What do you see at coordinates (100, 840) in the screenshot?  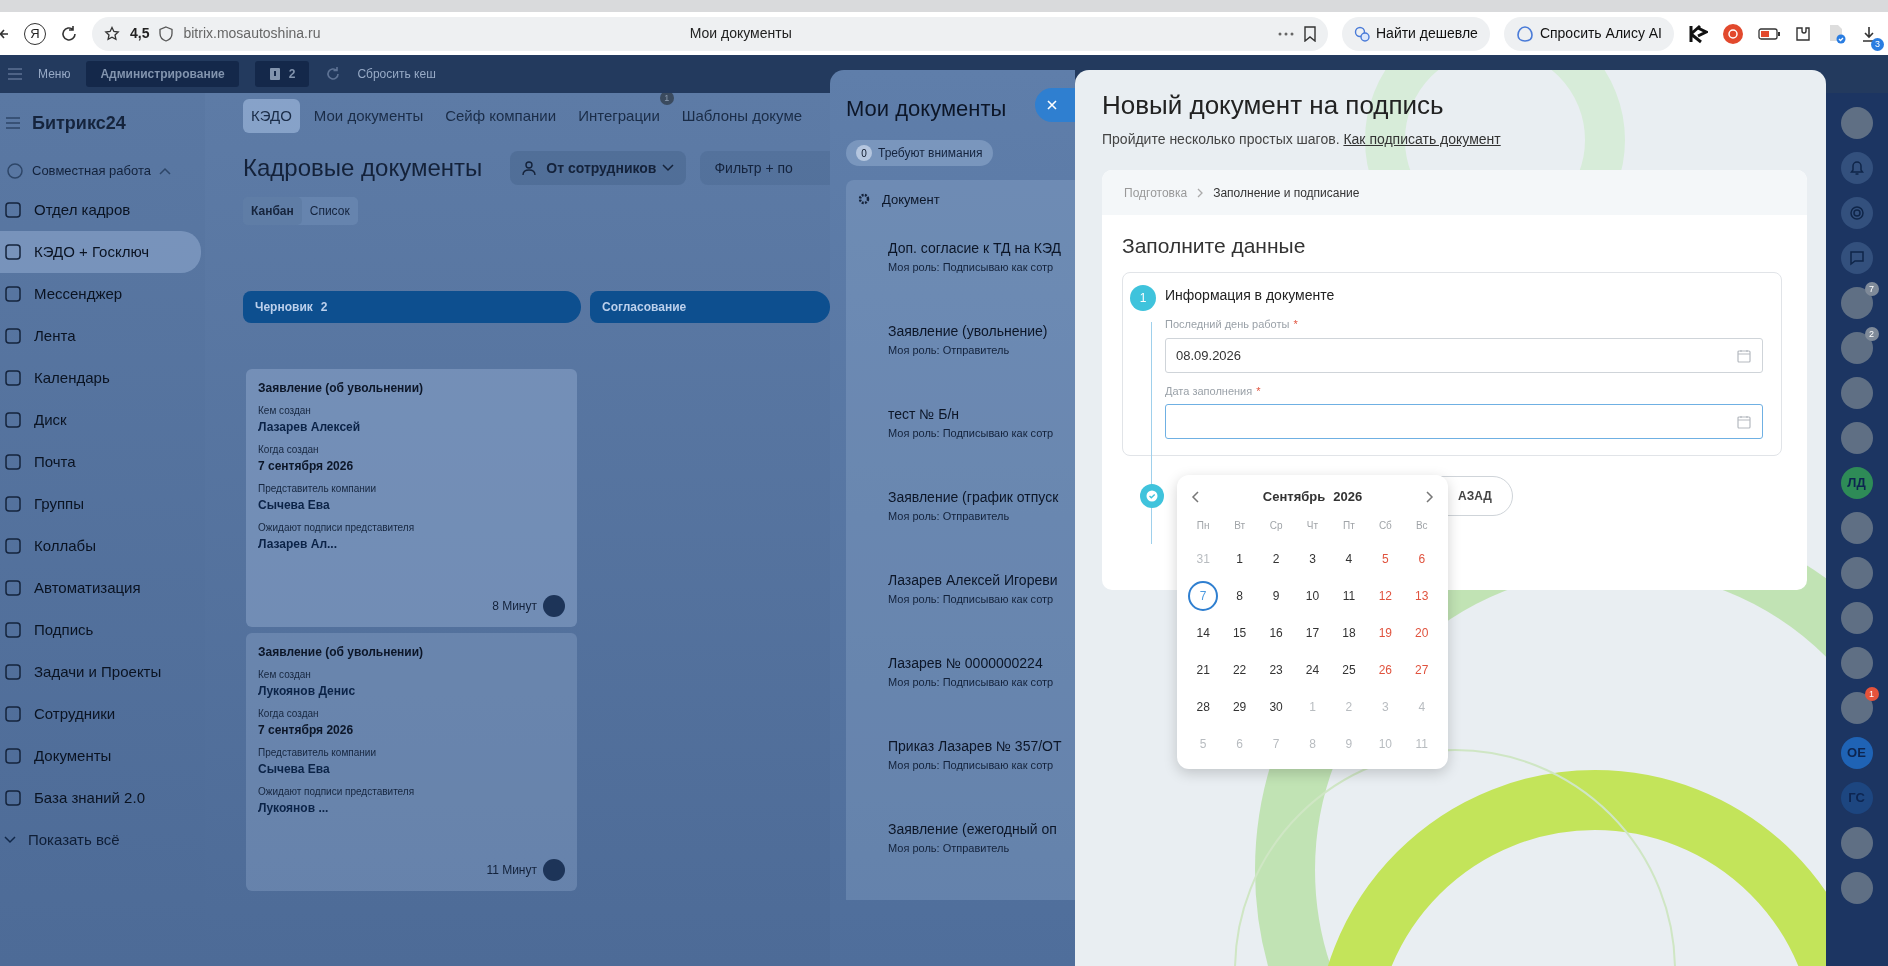 I see `show-all-link: Показать всё` at bounding box center [100, 840].